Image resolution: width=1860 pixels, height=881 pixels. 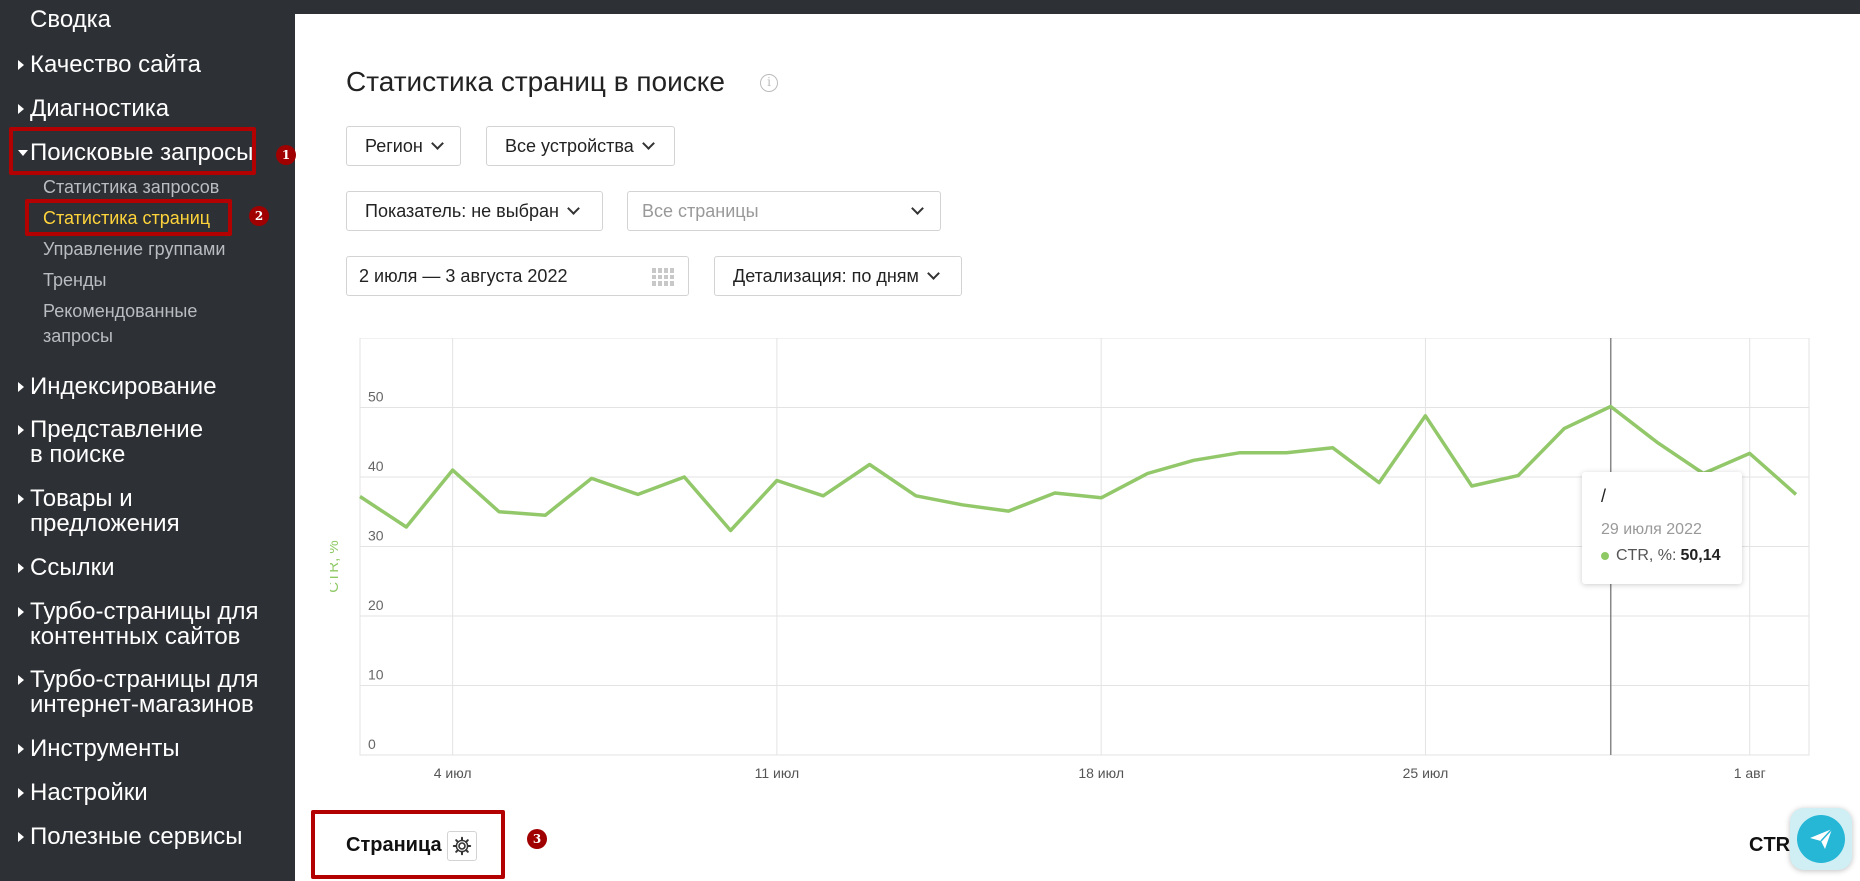 What do you see at coordinates (99, 748) in the screenshot?
I see `sidebar-item-tools: Инструменты` at bounding box center [99, 748].